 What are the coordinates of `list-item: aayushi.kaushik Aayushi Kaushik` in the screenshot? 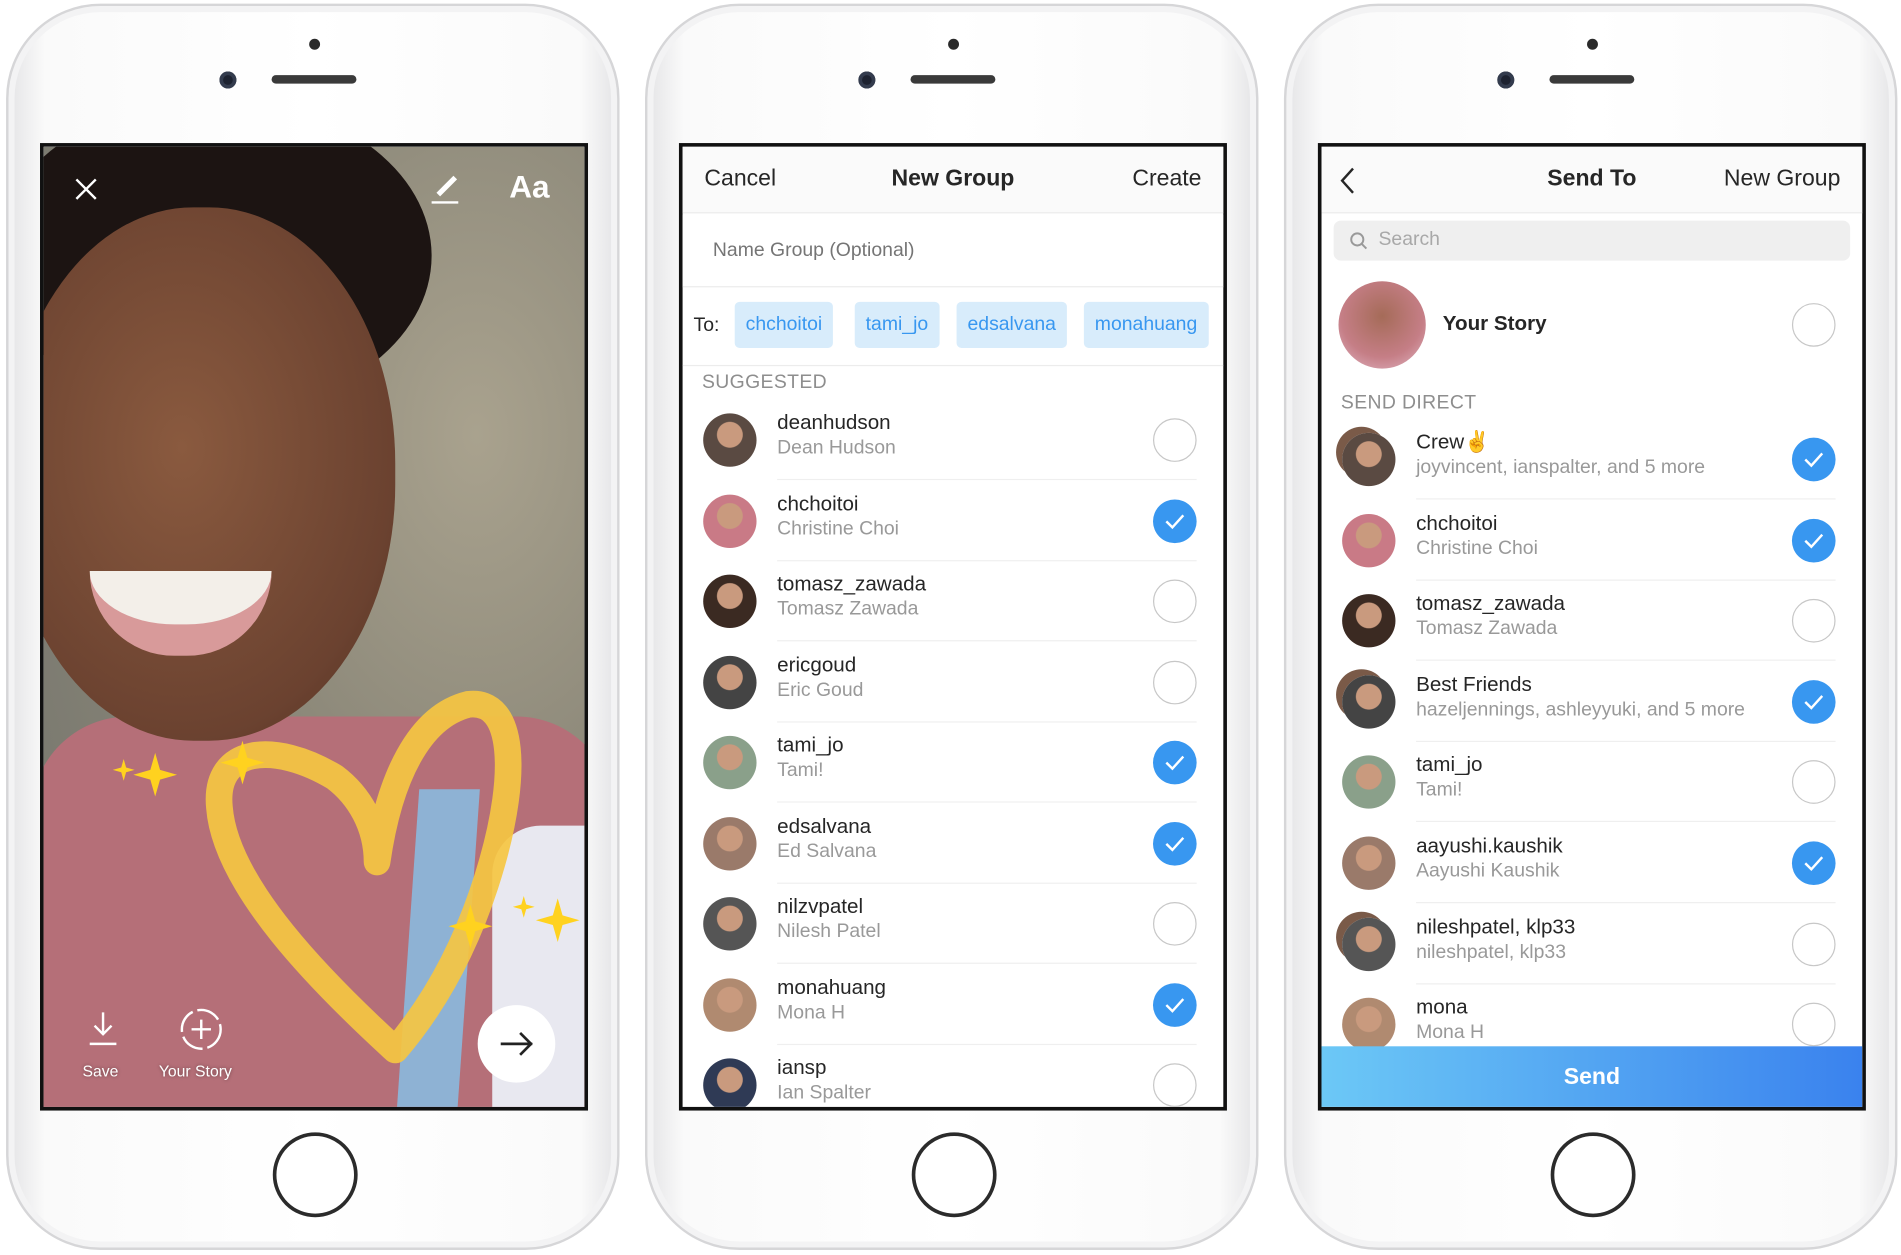 It's located at (1592, 863).